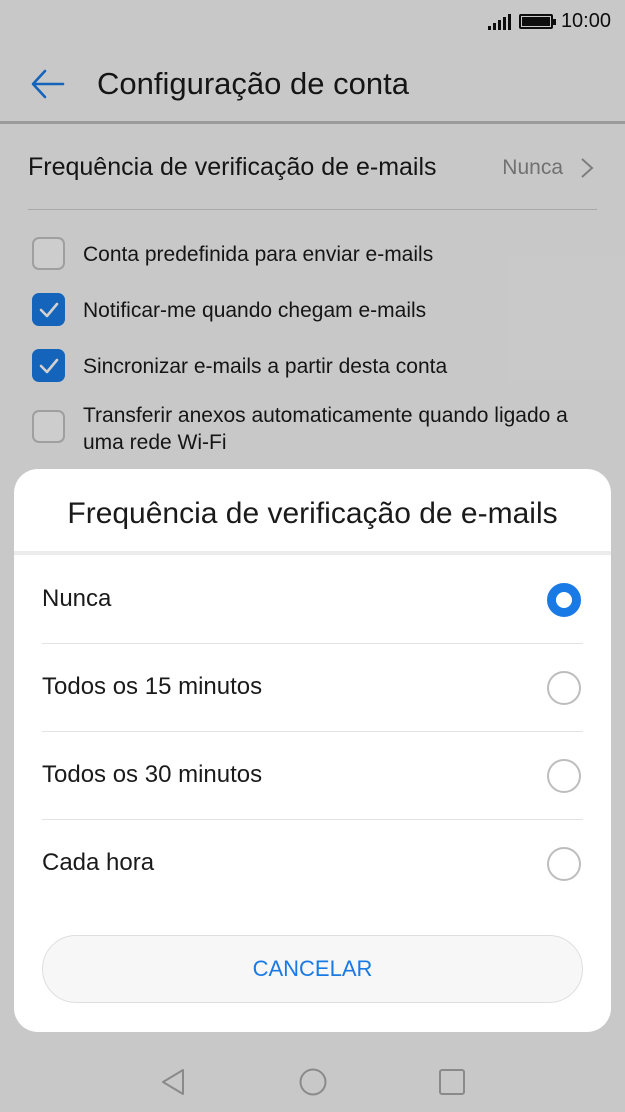  I want to click on dialog-title: Frequência de verificação de e-mails, so click(312, 513).